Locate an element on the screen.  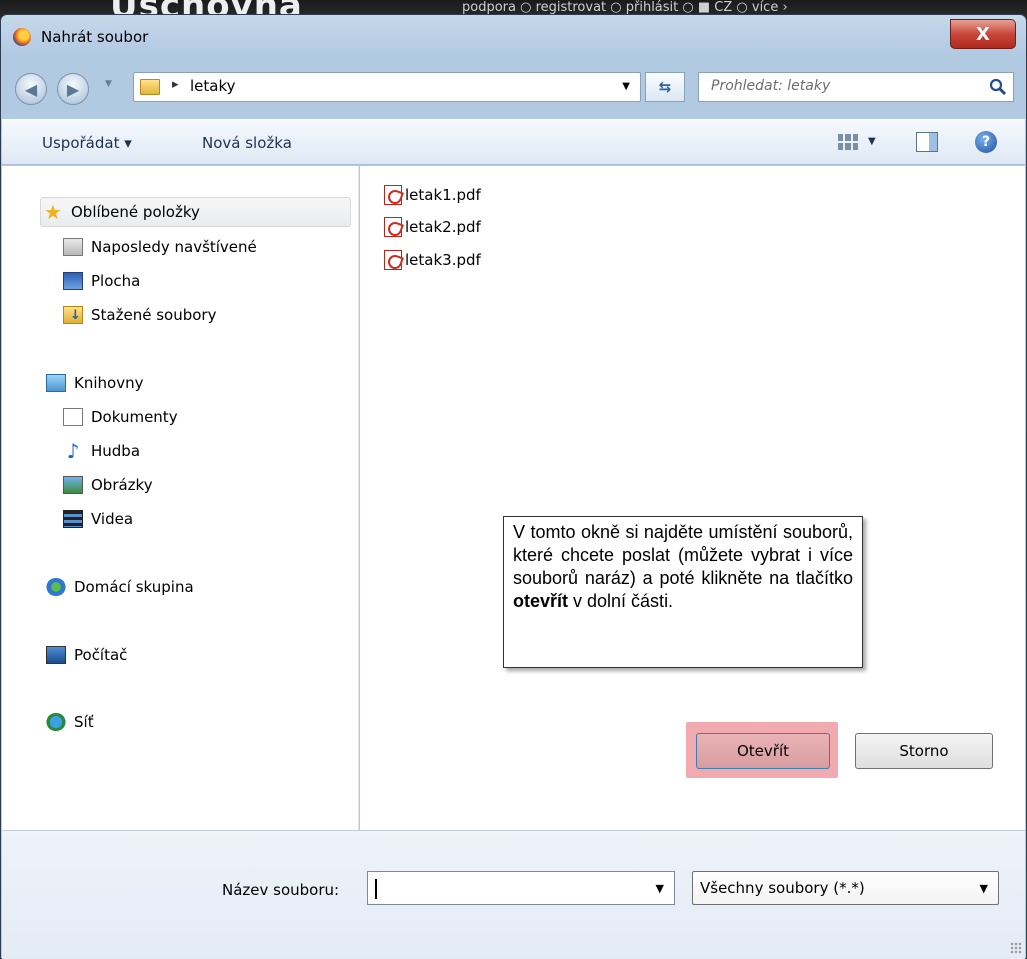
pictures-icon is located at coordinates (73, 485).